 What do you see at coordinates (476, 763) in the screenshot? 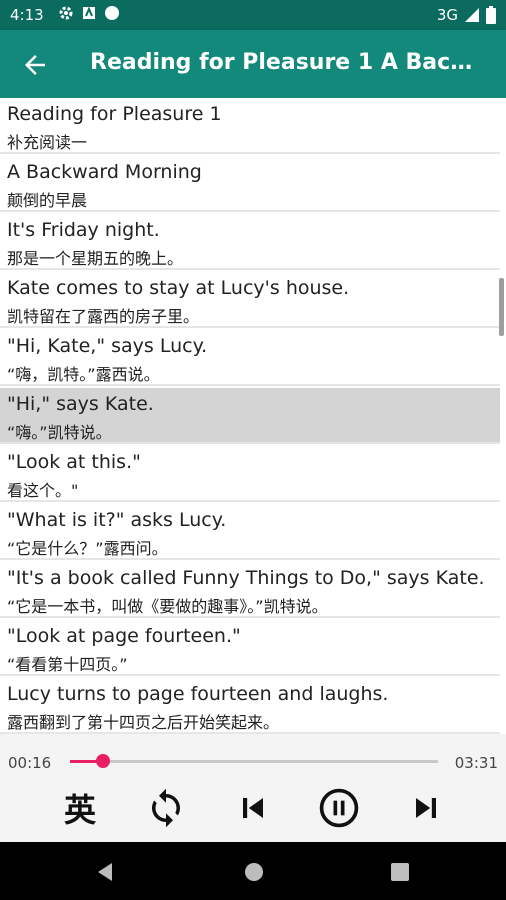
I see `duration: 03:31` at bounding box center [476, 763].